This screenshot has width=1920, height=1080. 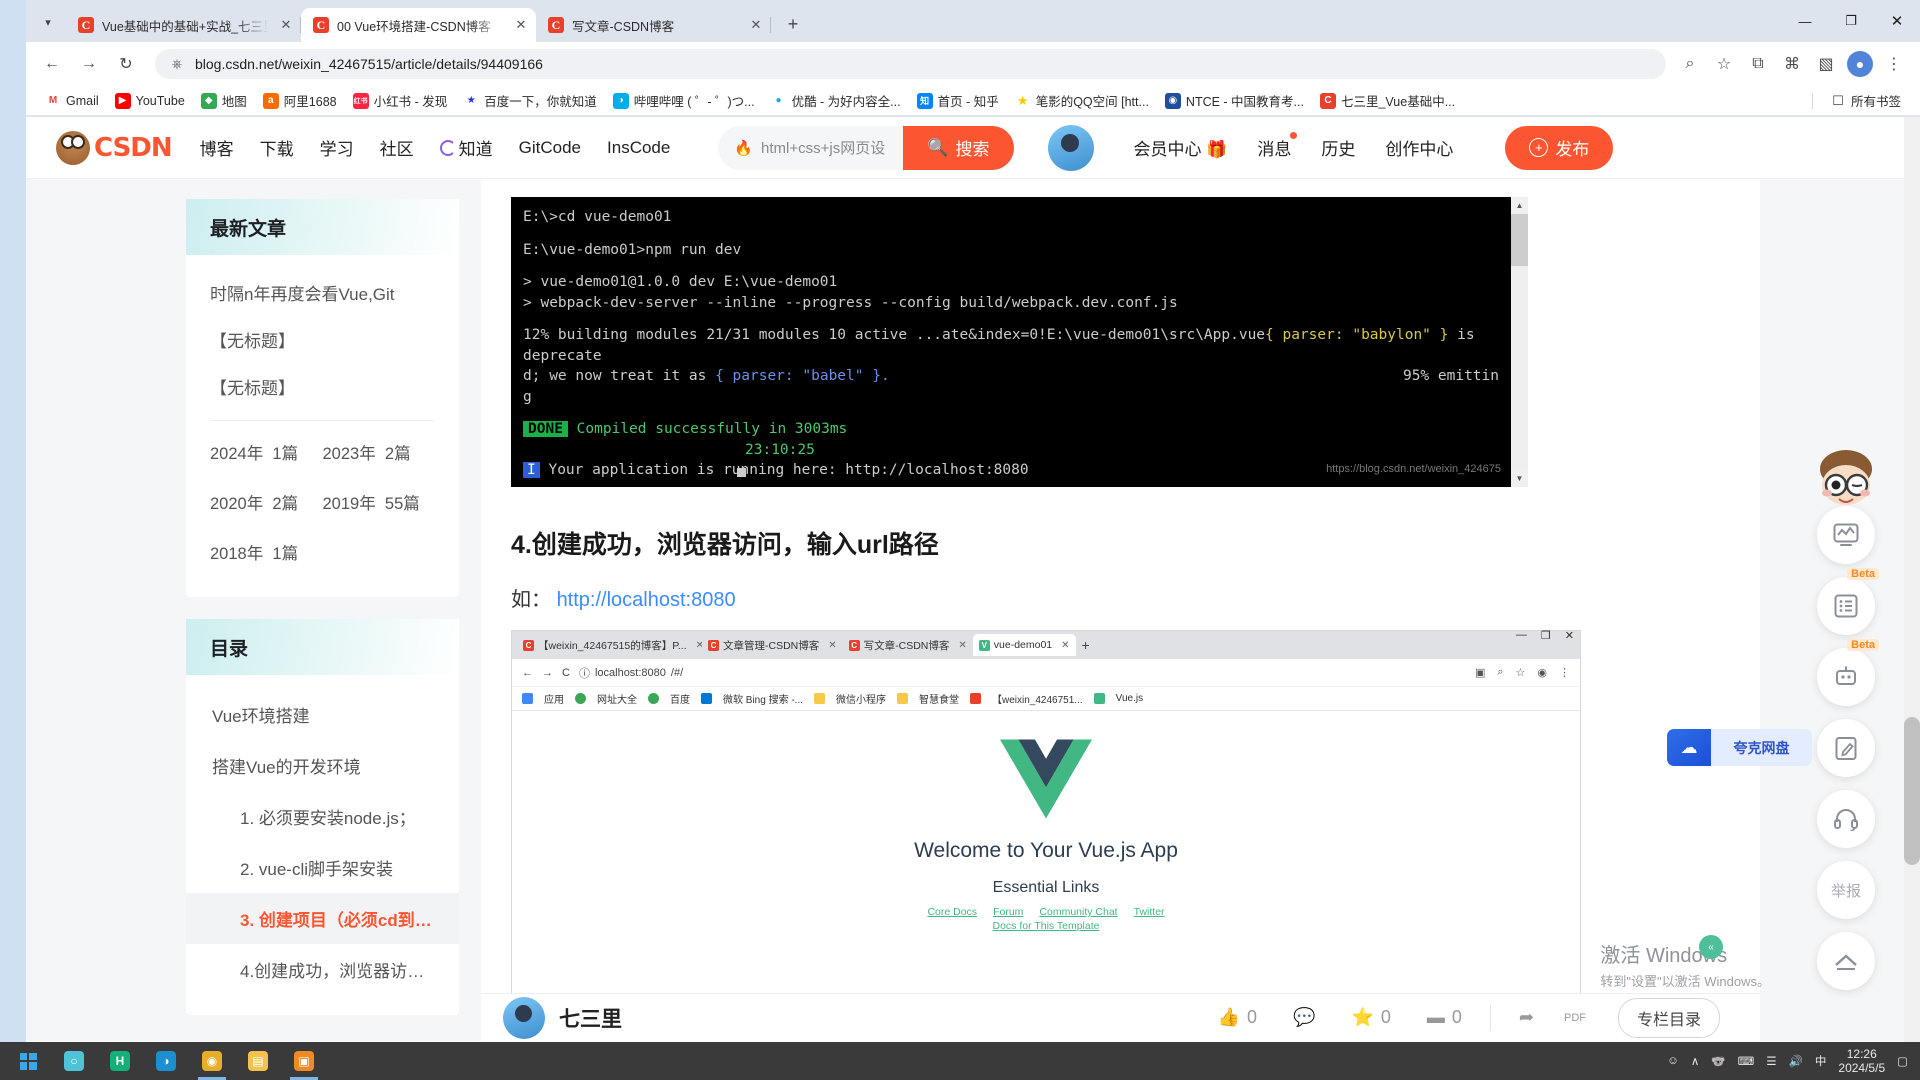 I want to click on rail-report-button: 举报, so click(x=1846, y=890).